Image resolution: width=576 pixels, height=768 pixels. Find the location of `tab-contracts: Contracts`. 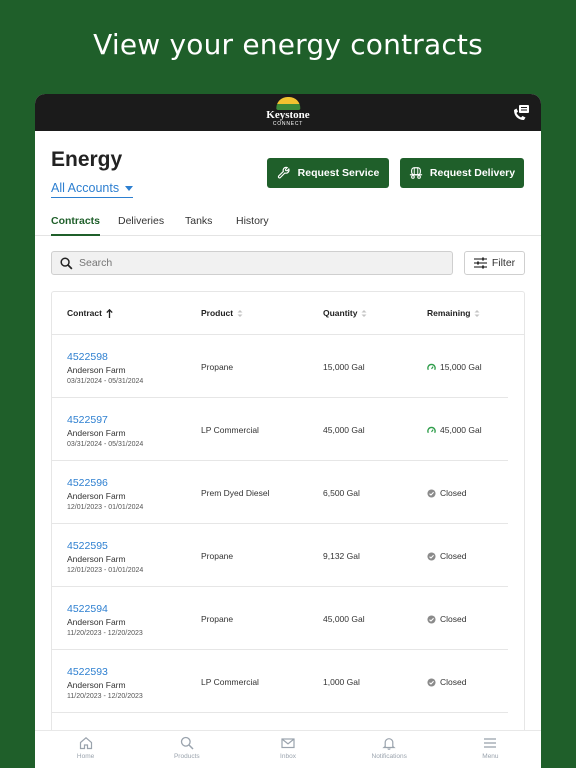

tab-contracts: Contracts is located at coordinates (76, 225).